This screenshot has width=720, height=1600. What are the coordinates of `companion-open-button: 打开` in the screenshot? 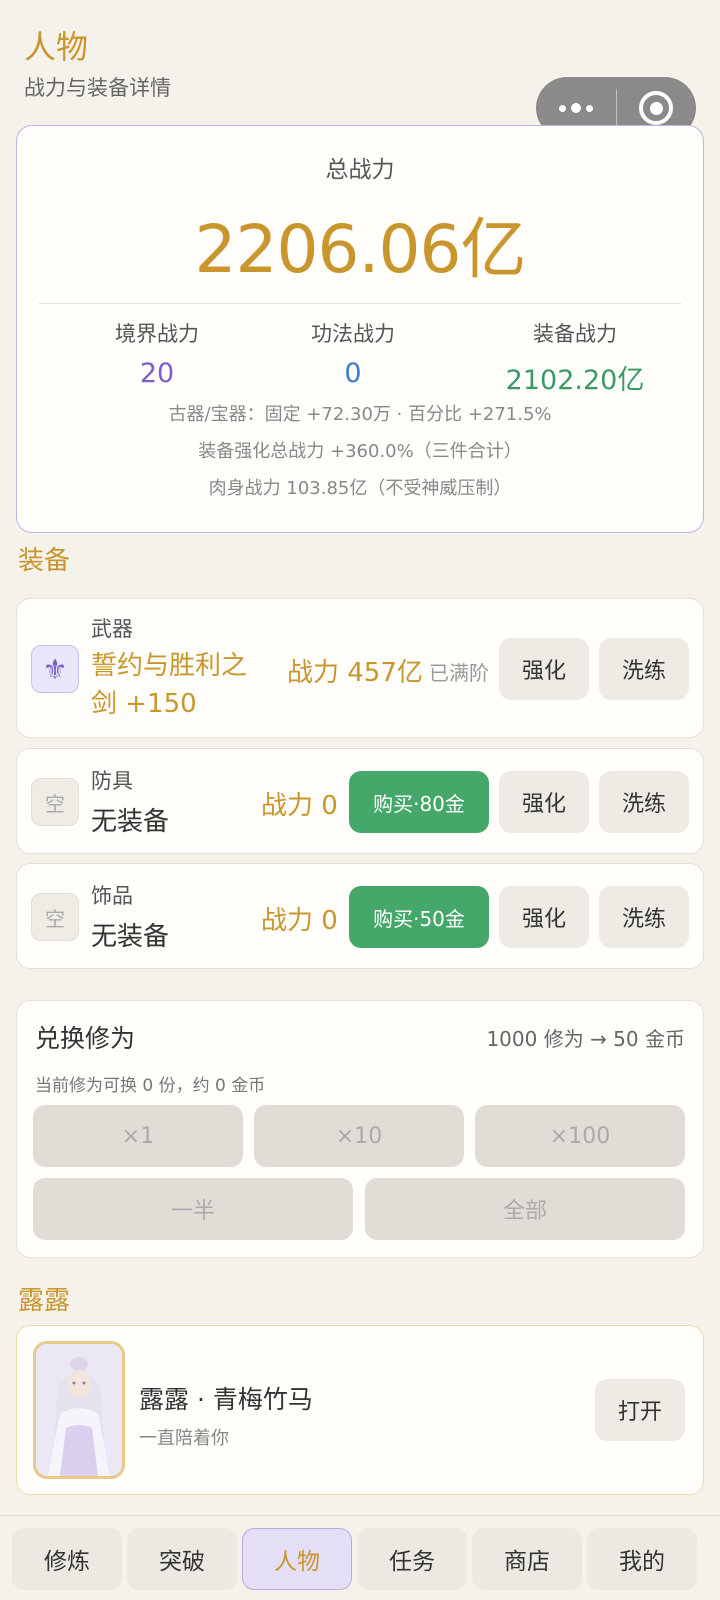 It's located at (640, 1410).